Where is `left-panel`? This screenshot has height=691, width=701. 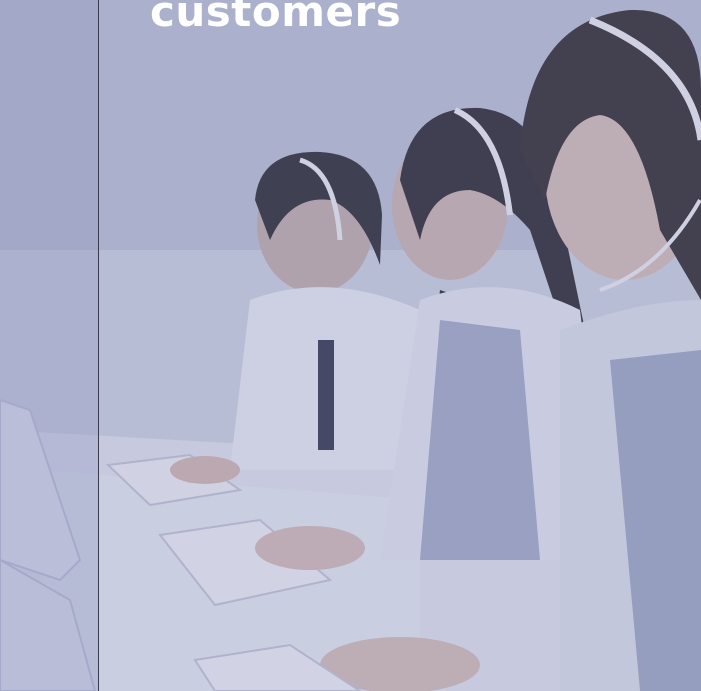 left-panel is located at coordinates (49, 345).